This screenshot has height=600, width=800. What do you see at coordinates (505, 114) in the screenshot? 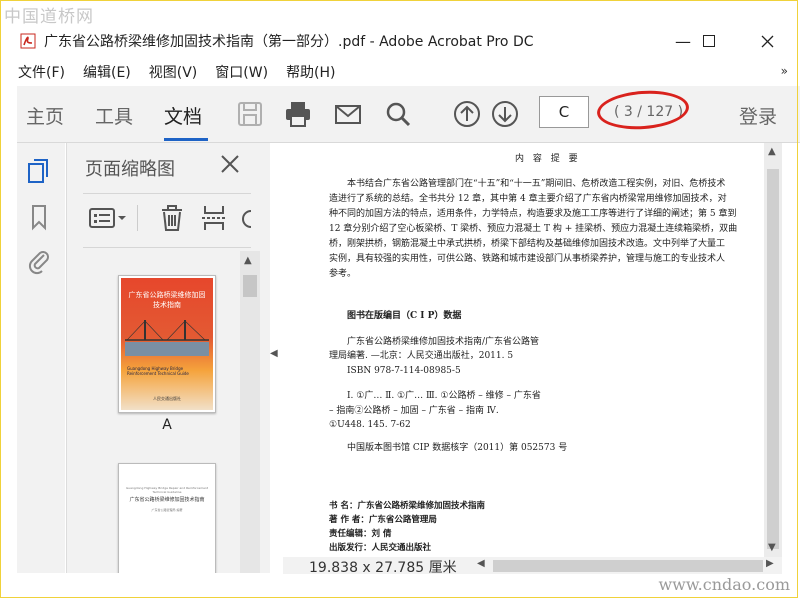
I see `next-page-icon` at bounding box center [505, 114].